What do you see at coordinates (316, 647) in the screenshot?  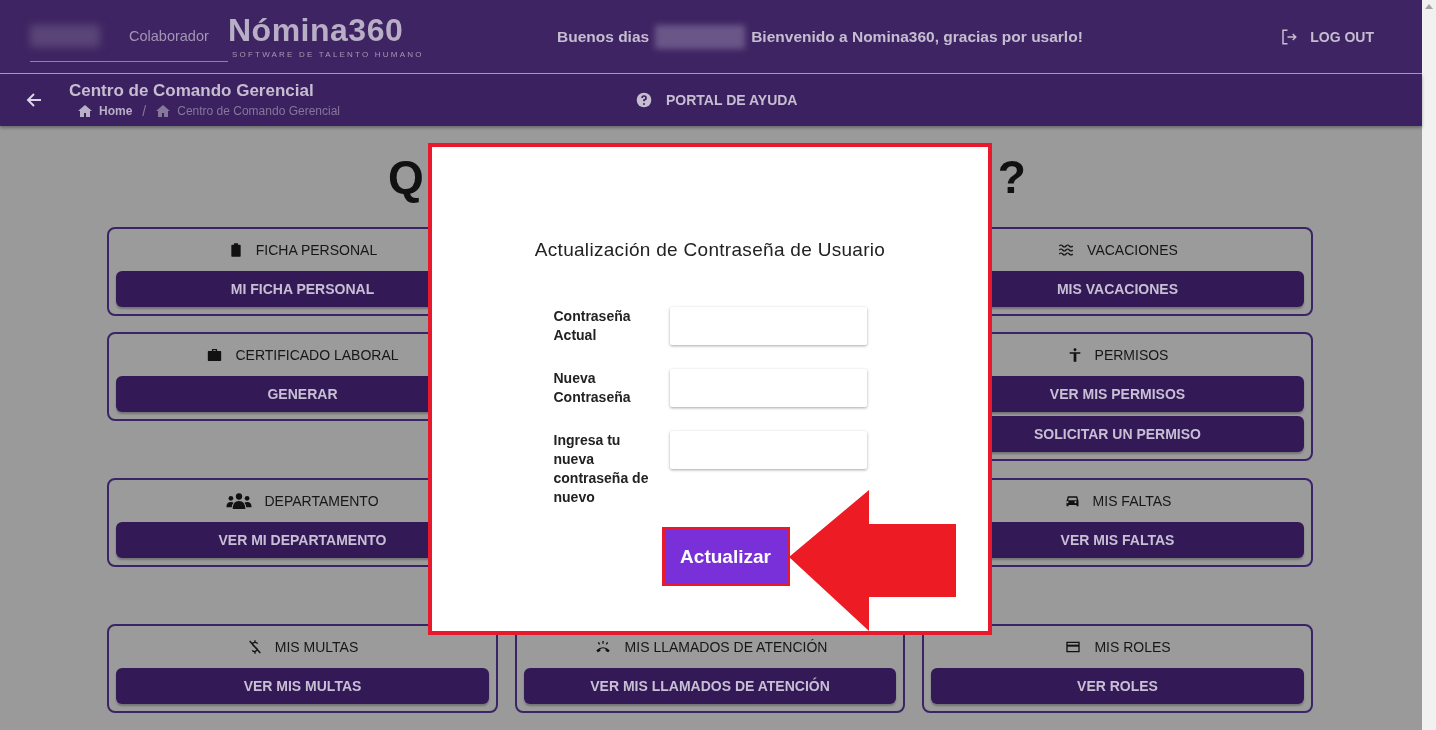 I see `card-title: MIS MULTAS` at bounding box center [316, 647].